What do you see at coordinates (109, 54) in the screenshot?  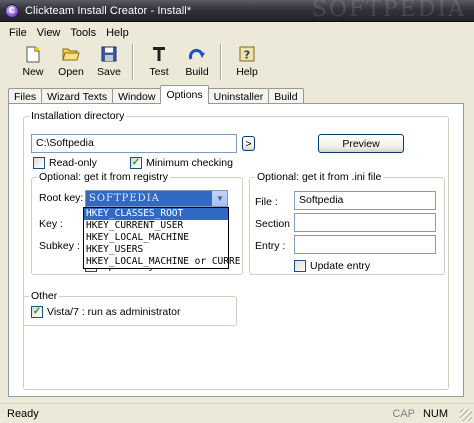 I see `save-disk-icon` at bounding box center [109, 54].